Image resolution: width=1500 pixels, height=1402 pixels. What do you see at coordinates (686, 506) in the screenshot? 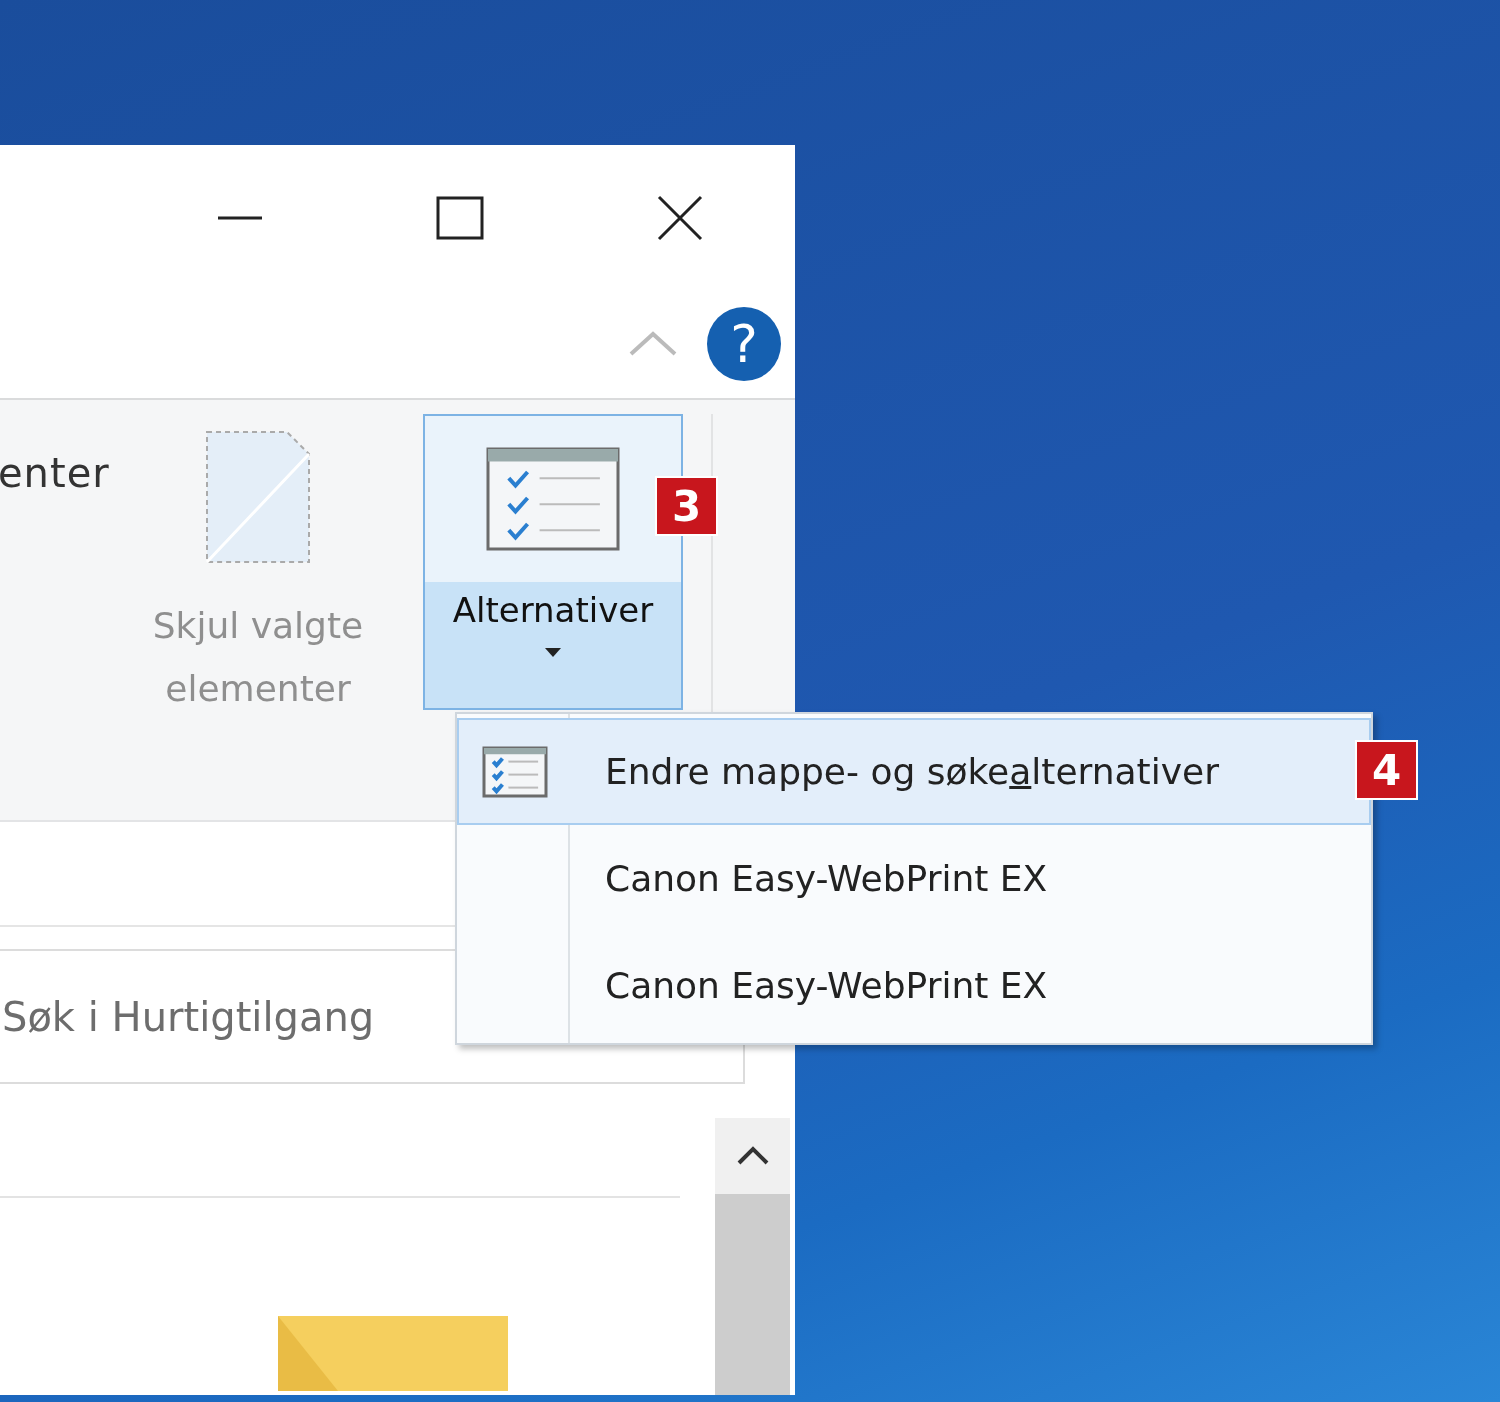
I see `number-badge: 3` at bounding box center [686, 506].